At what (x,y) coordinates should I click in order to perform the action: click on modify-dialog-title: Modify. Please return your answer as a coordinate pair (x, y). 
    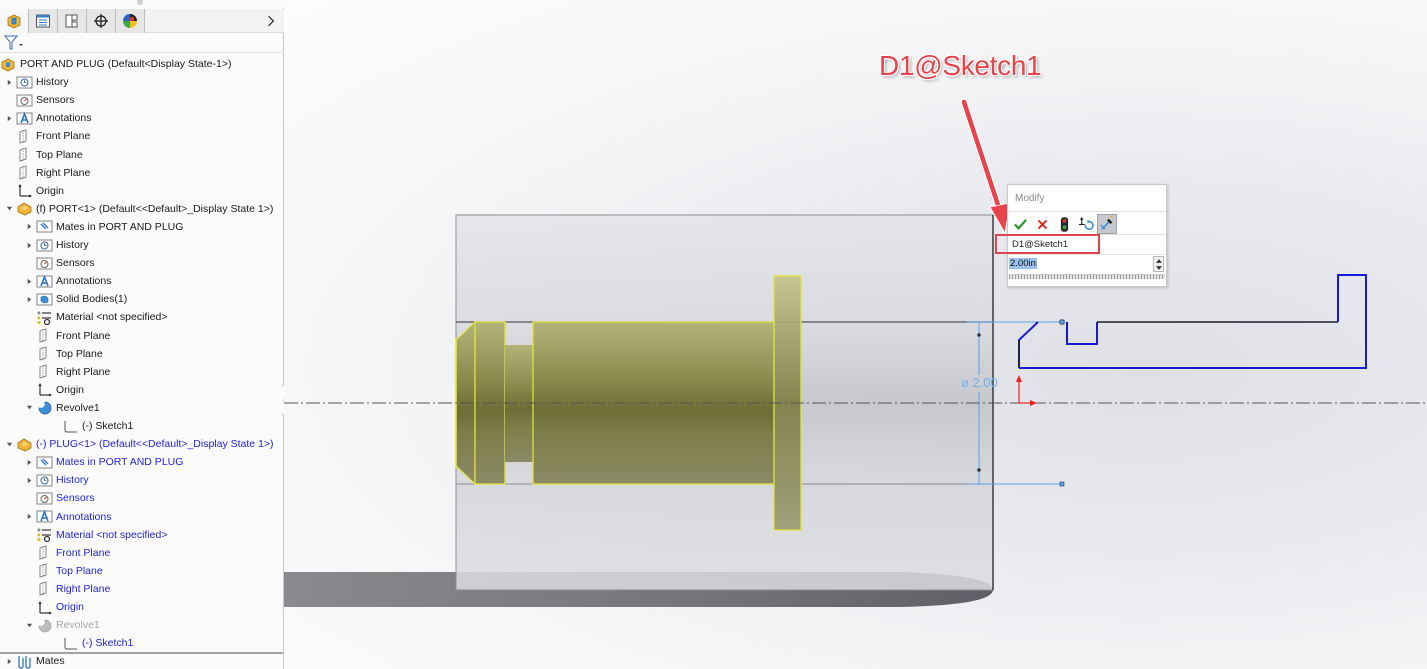
    Looking at the image, I should click on (1030, 198).